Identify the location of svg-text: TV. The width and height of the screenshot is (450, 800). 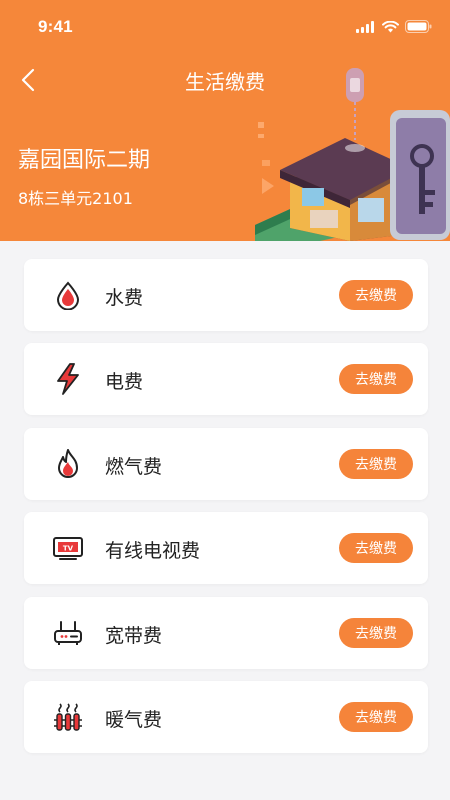
(68, 549).